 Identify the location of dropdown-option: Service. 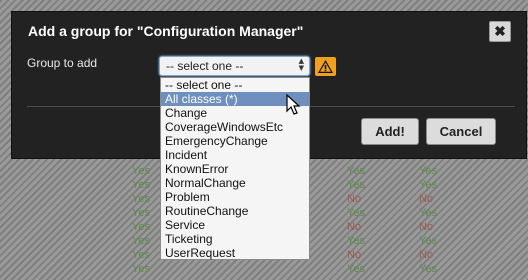
(235, 225).